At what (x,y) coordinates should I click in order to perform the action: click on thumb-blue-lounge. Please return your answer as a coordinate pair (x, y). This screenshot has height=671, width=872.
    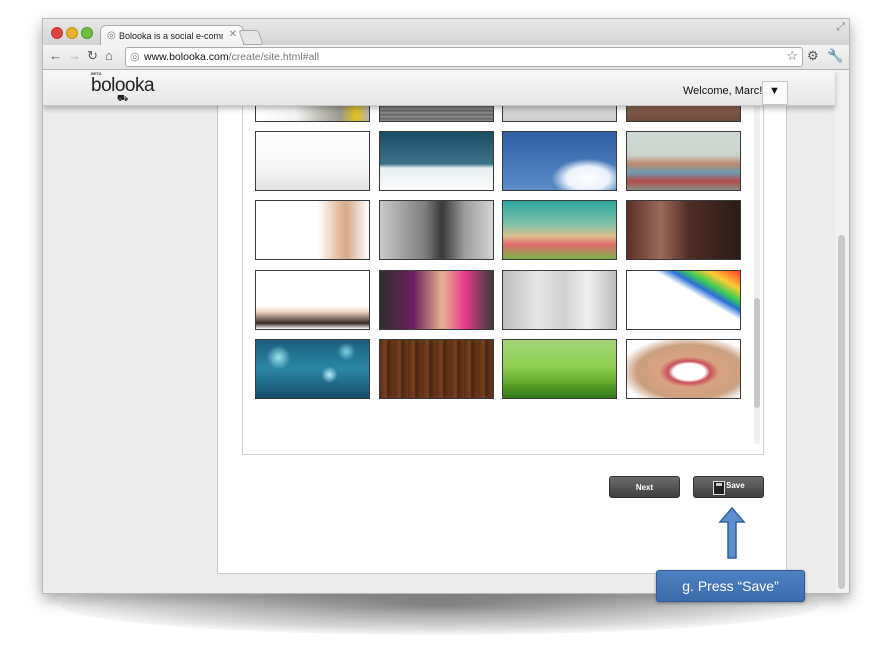
    Looking at the image, I should click on (436, 161).